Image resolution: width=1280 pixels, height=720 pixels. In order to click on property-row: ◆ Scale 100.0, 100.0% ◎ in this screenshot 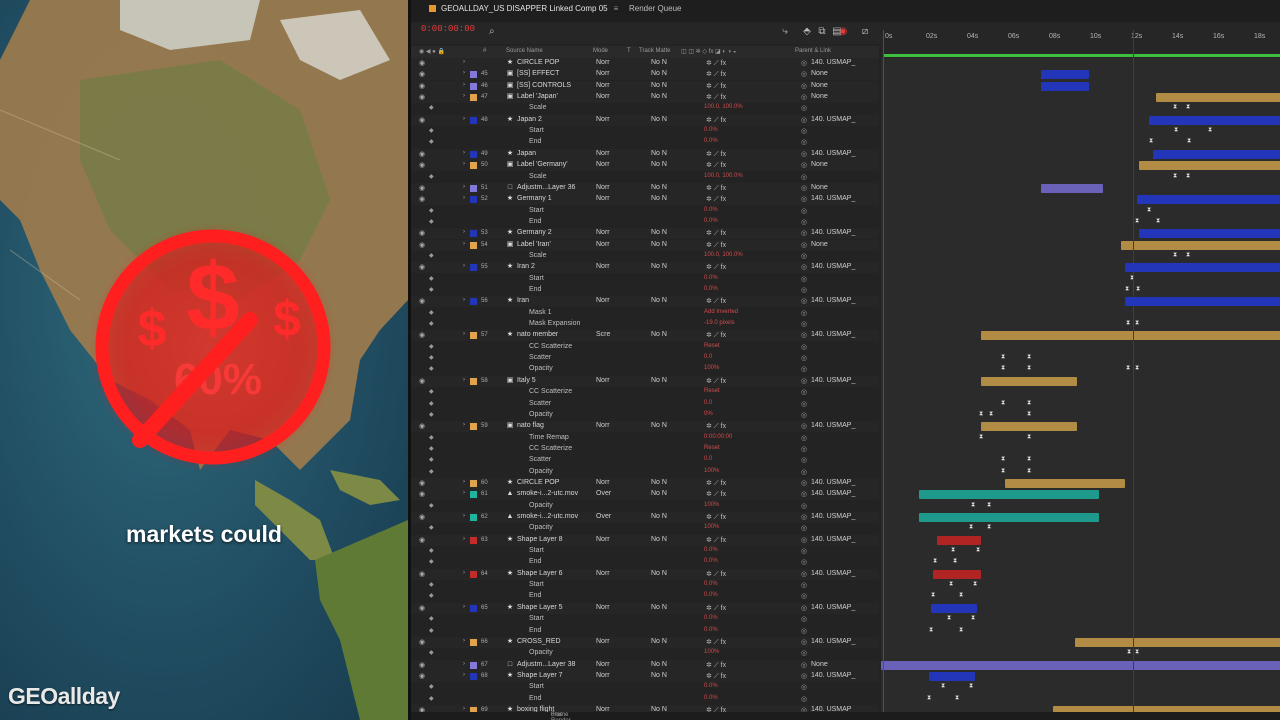, I will do `click(645, 256)`.